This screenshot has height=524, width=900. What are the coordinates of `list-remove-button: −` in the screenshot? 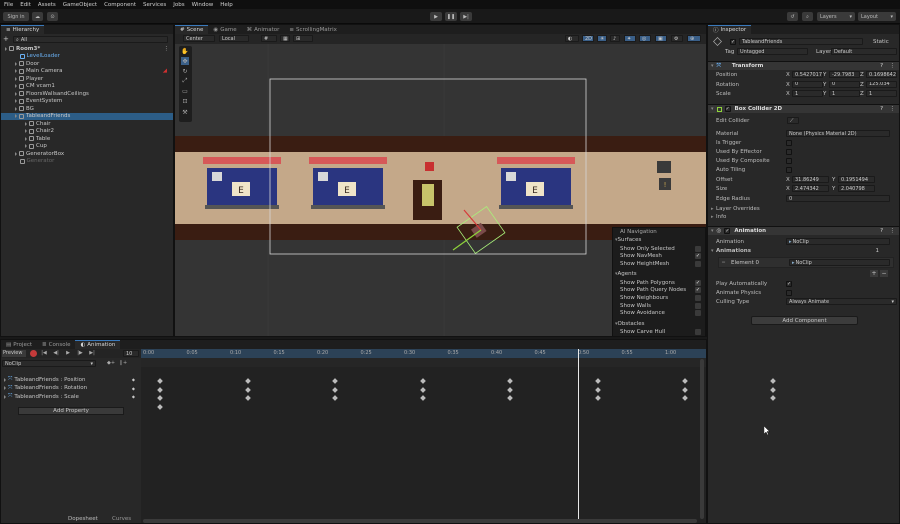 It's located at (884, 273).